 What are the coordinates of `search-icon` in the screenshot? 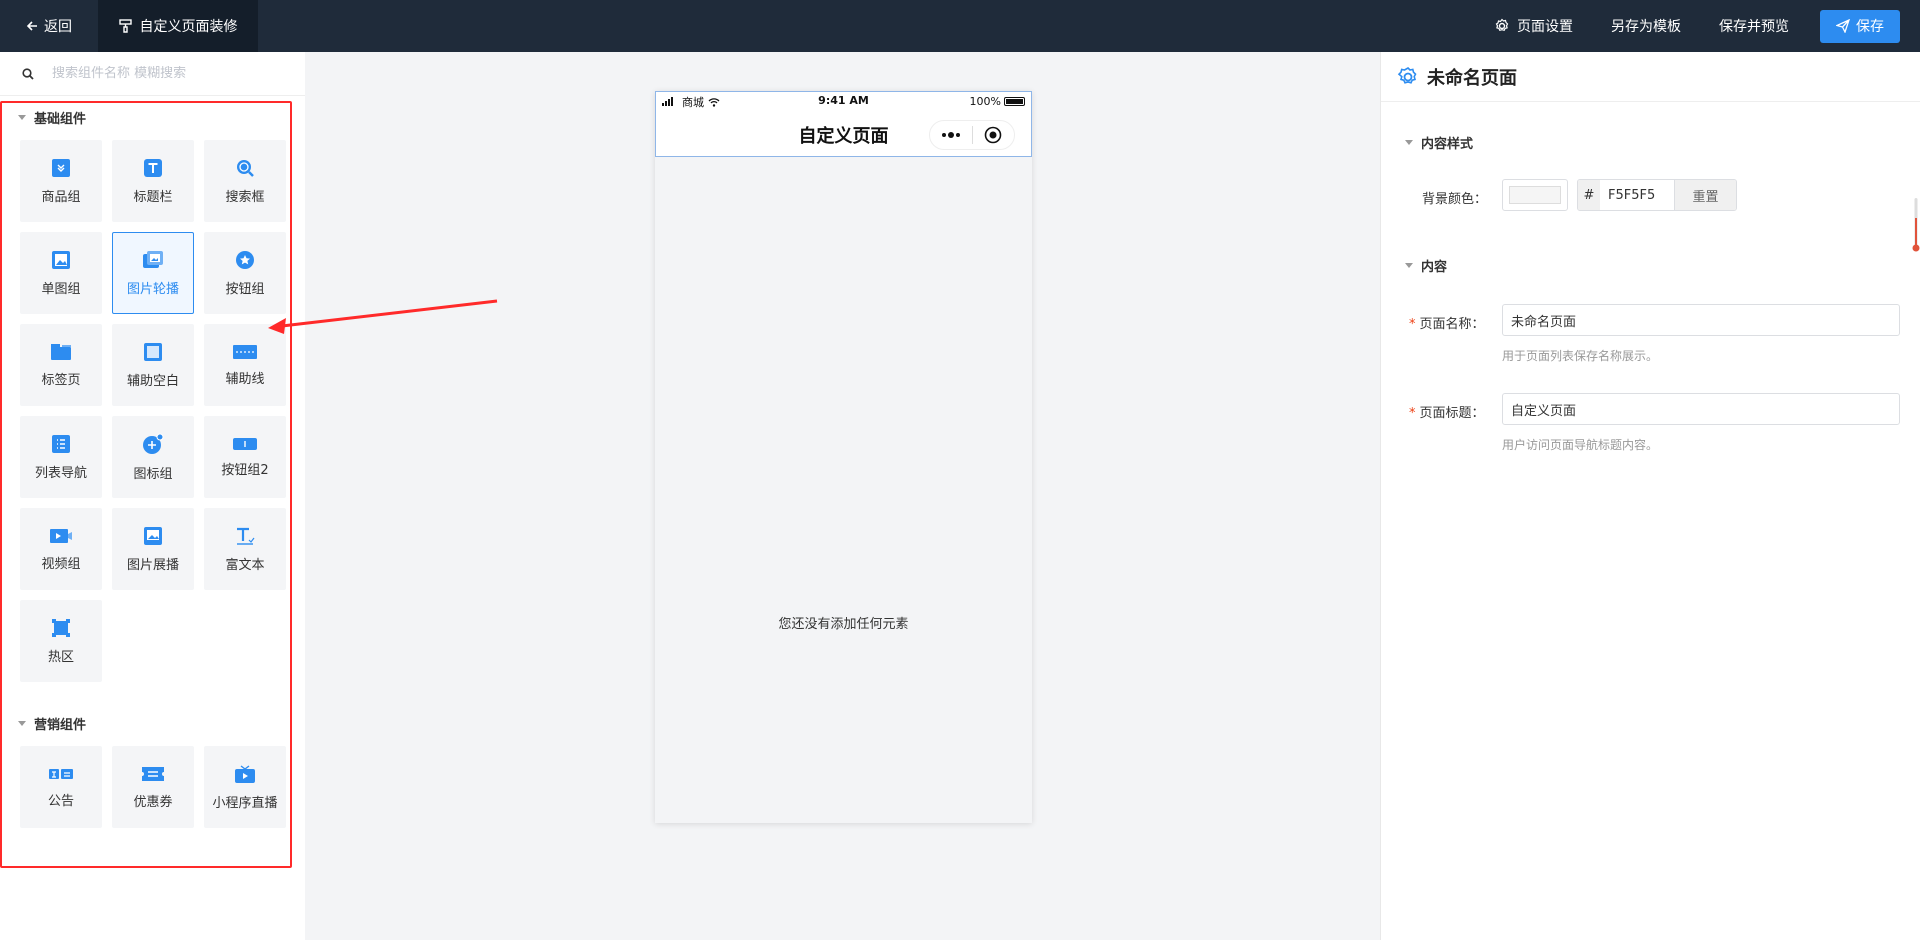 It's located at (28, 73).